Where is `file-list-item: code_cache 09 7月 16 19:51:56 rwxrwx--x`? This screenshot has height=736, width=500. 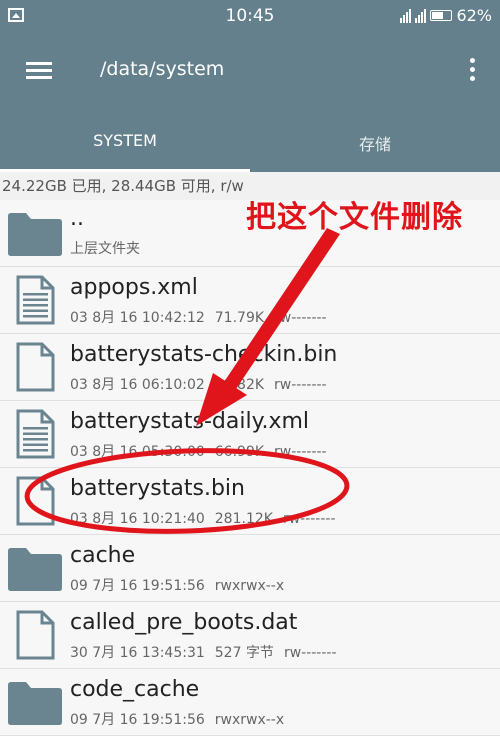 file-list-item: code_cache 09 7月 16 19:51:56 rwxrwx--x is located at coordinates (250, 702).